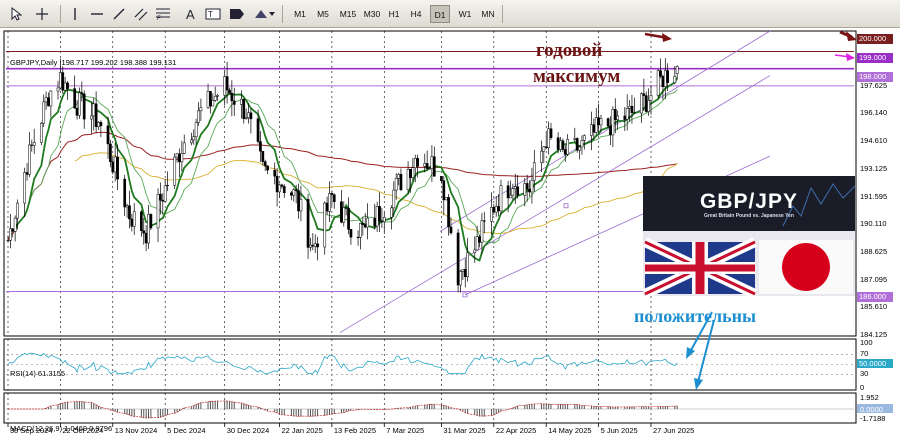  I want to click on price-axis-label: 197.625, so click(873, 85).